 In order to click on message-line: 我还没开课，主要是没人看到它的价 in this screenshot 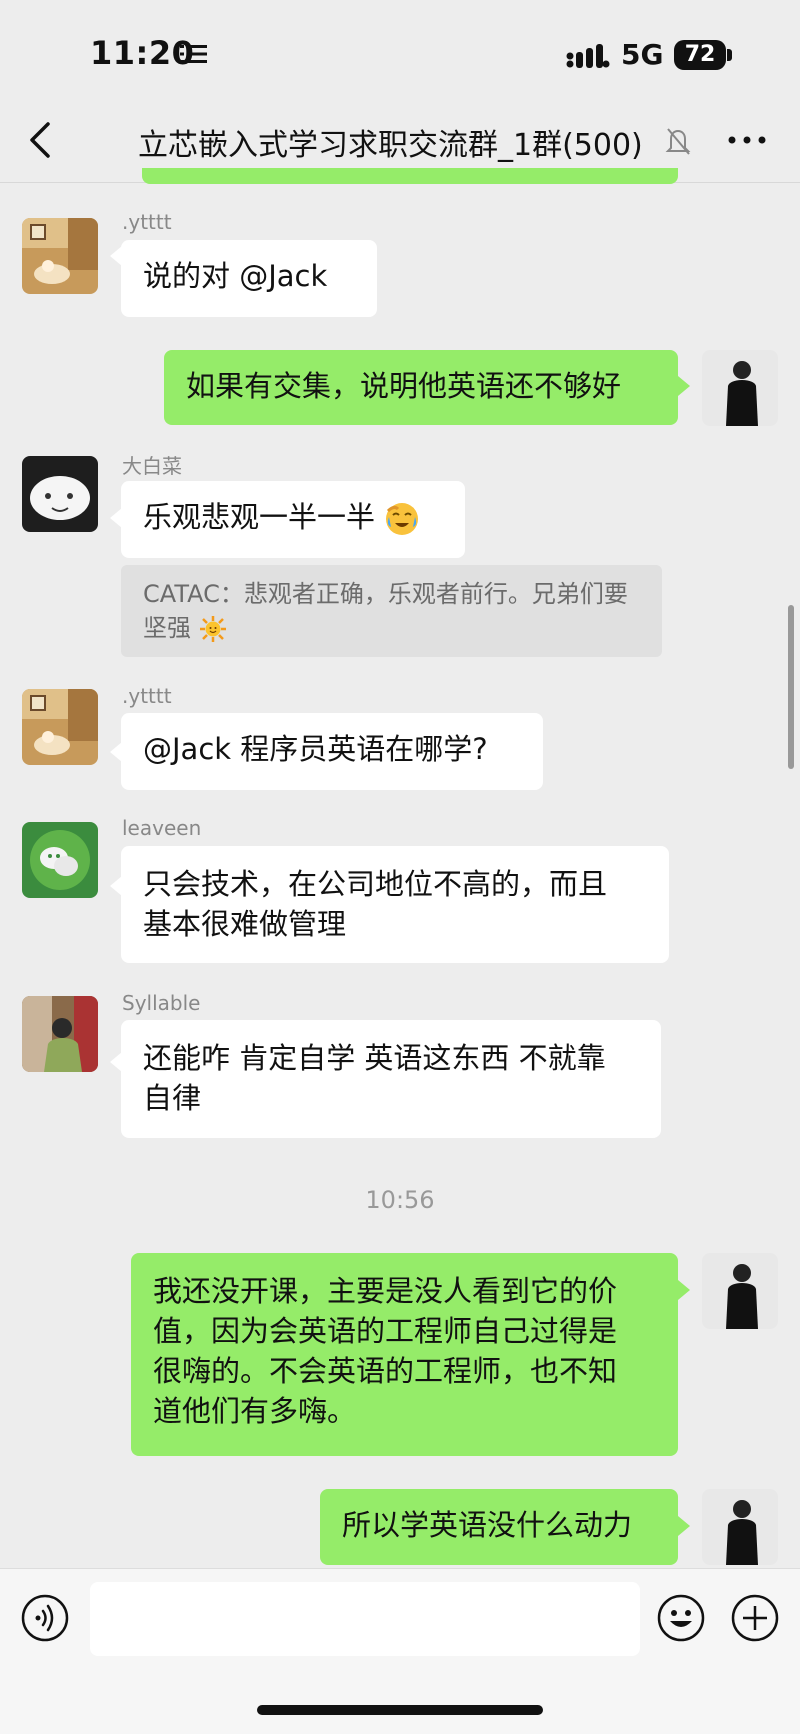, I will do `click(385, 1291)`.